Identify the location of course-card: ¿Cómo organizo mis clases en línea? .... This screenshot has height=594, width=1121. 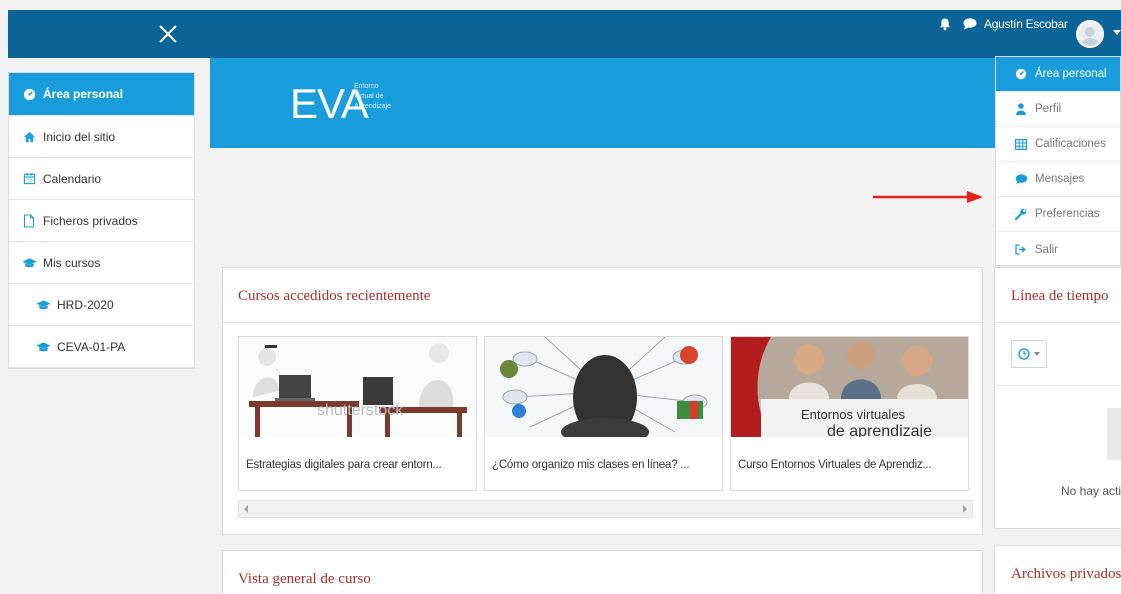
(603, 413).